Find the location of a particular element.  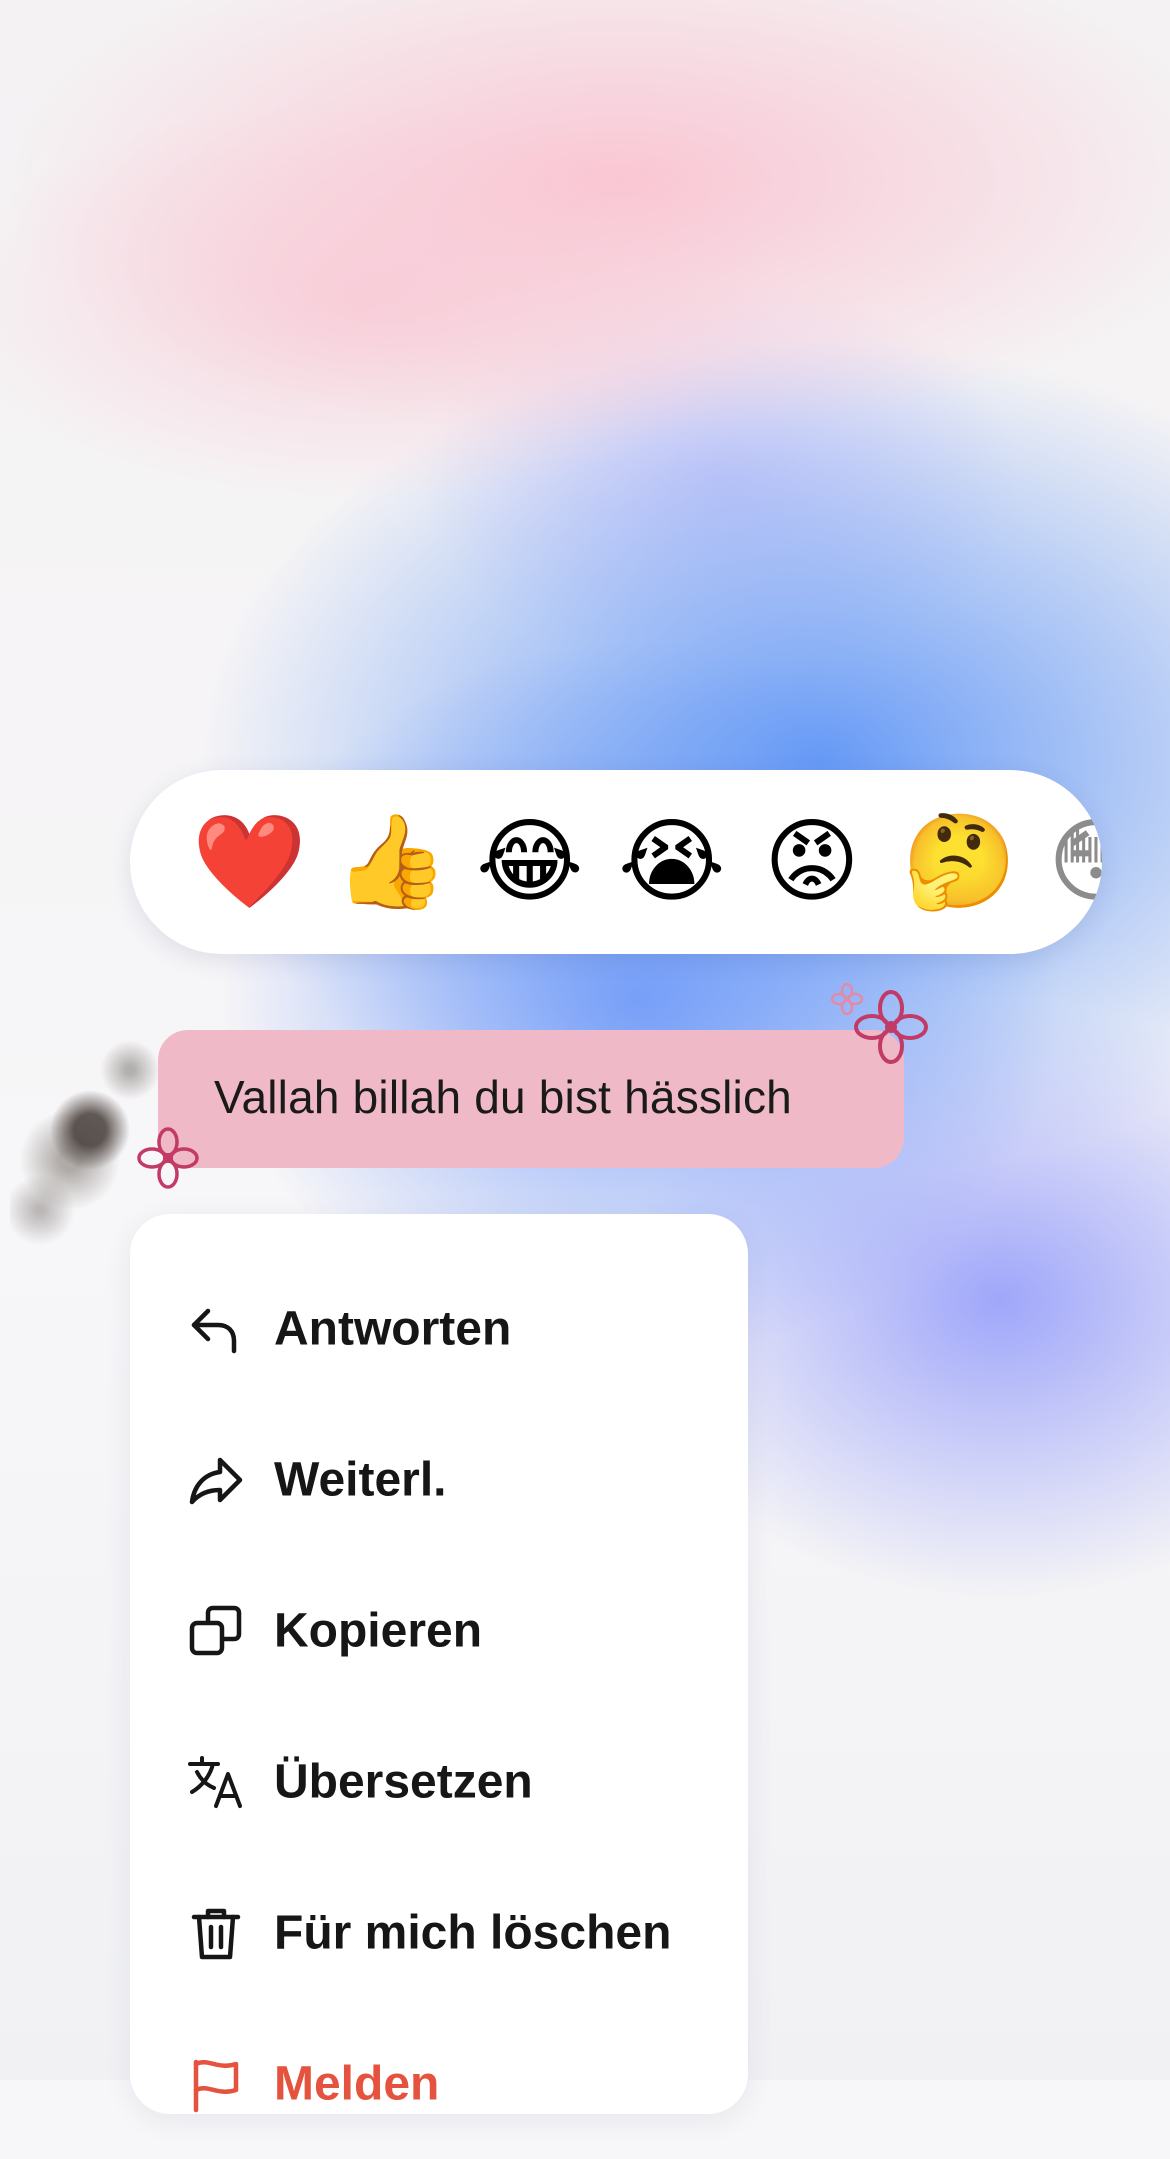

menu-item-label: Melden is located at coordinates (357, 2084).